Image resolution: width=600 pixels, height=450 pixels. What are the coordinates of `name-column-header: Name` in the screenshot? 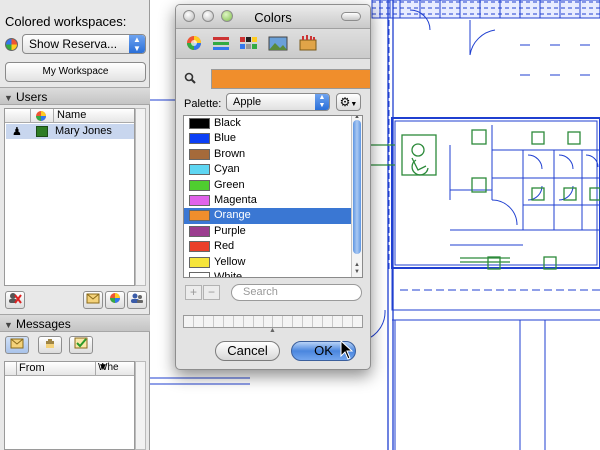 It's located at (69, 116).